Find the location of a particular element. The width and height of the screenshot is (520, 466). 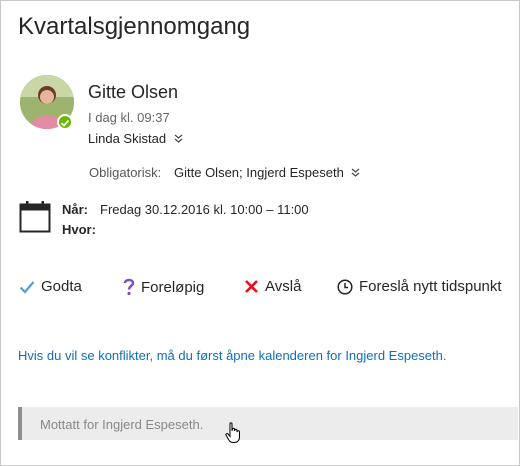

received-for-notice: Mottatt for Ingjerd Espeseth. is located at coordinates (268, 423).